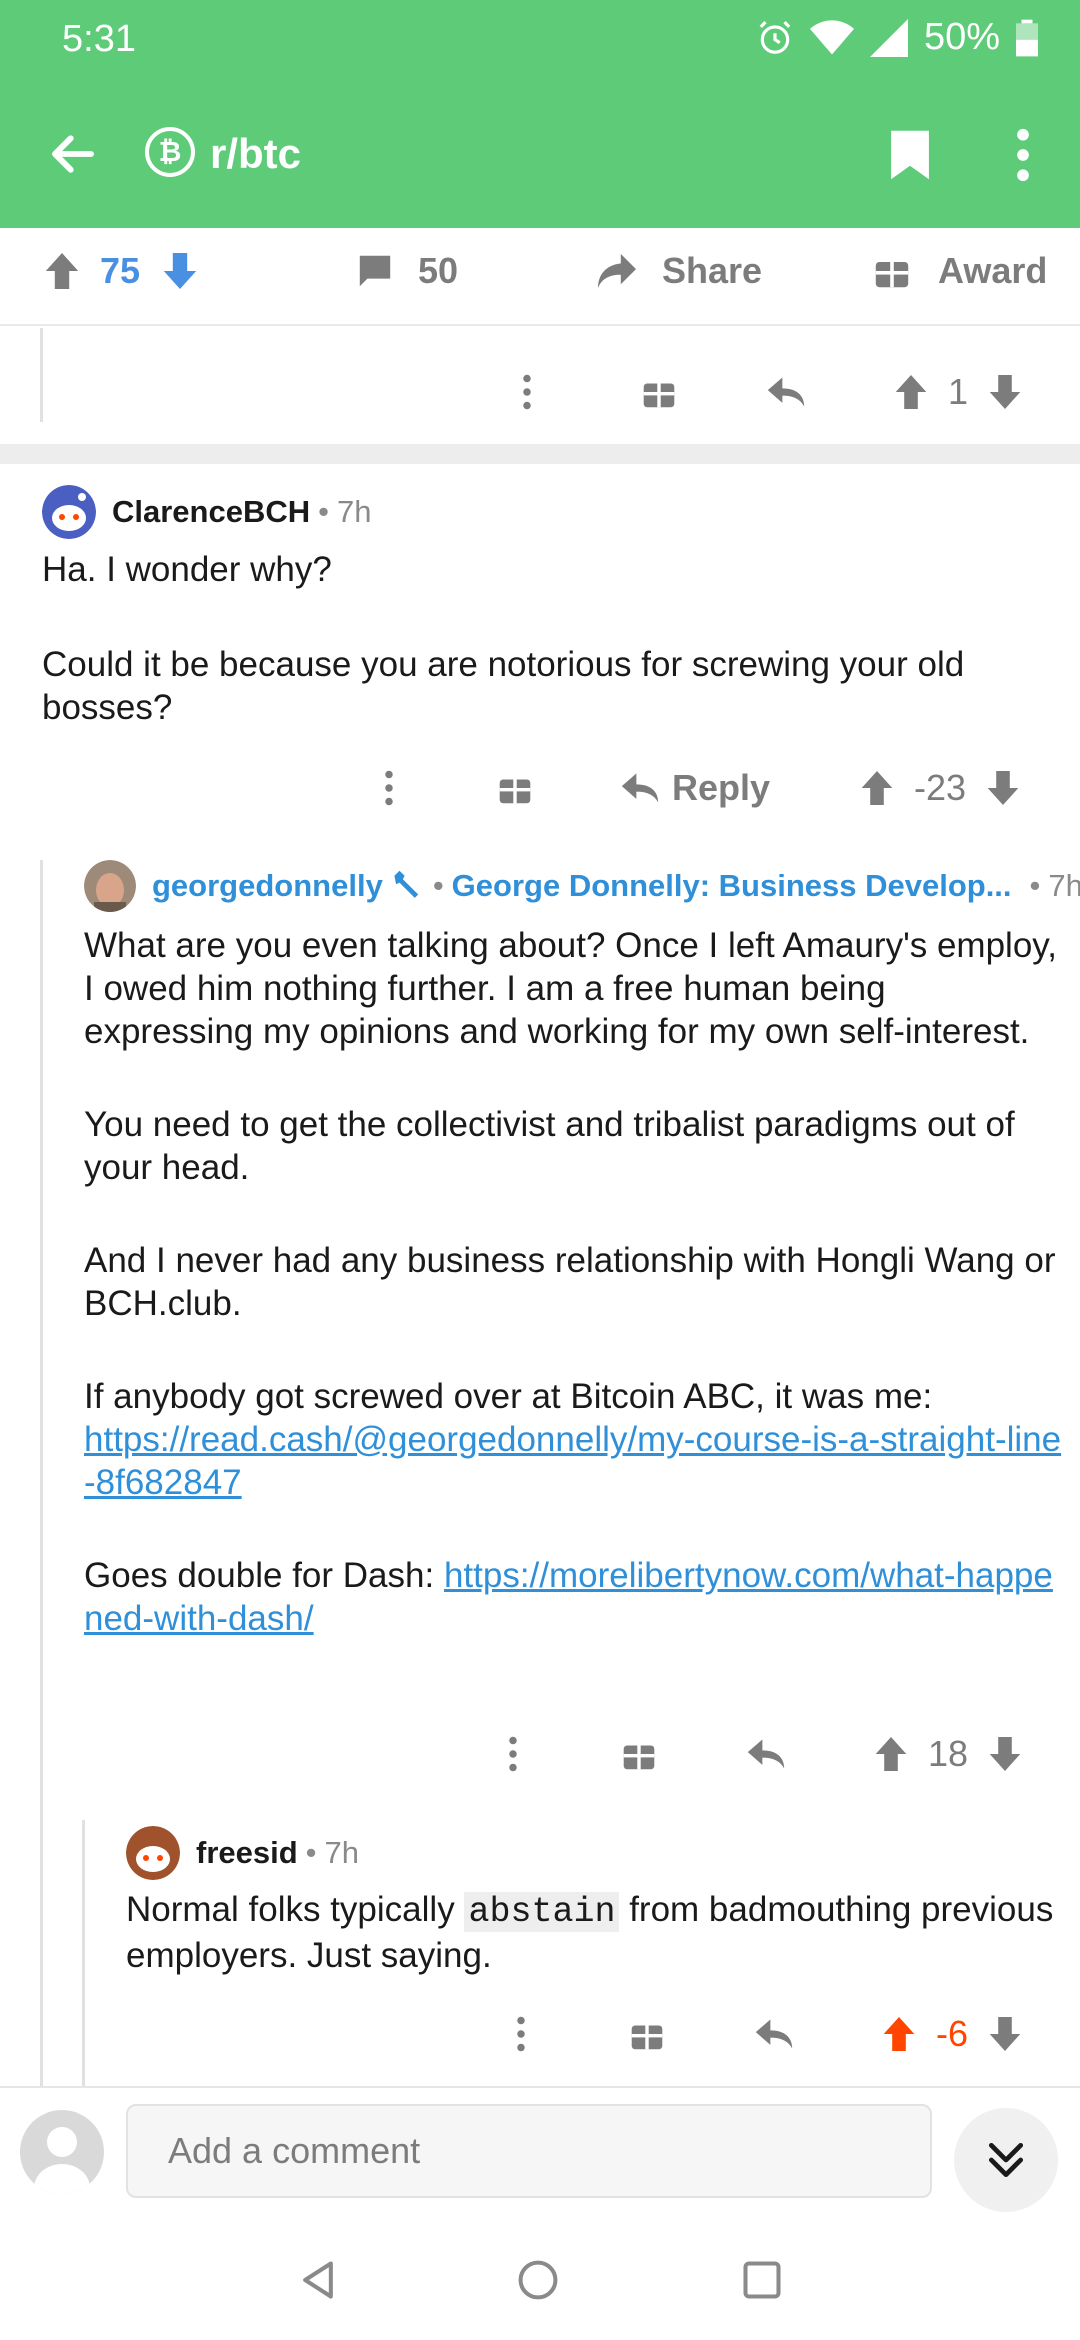 This screenshot has width=1080, height=2340. I want to click on reply-button: Reply, so click(695, 788).